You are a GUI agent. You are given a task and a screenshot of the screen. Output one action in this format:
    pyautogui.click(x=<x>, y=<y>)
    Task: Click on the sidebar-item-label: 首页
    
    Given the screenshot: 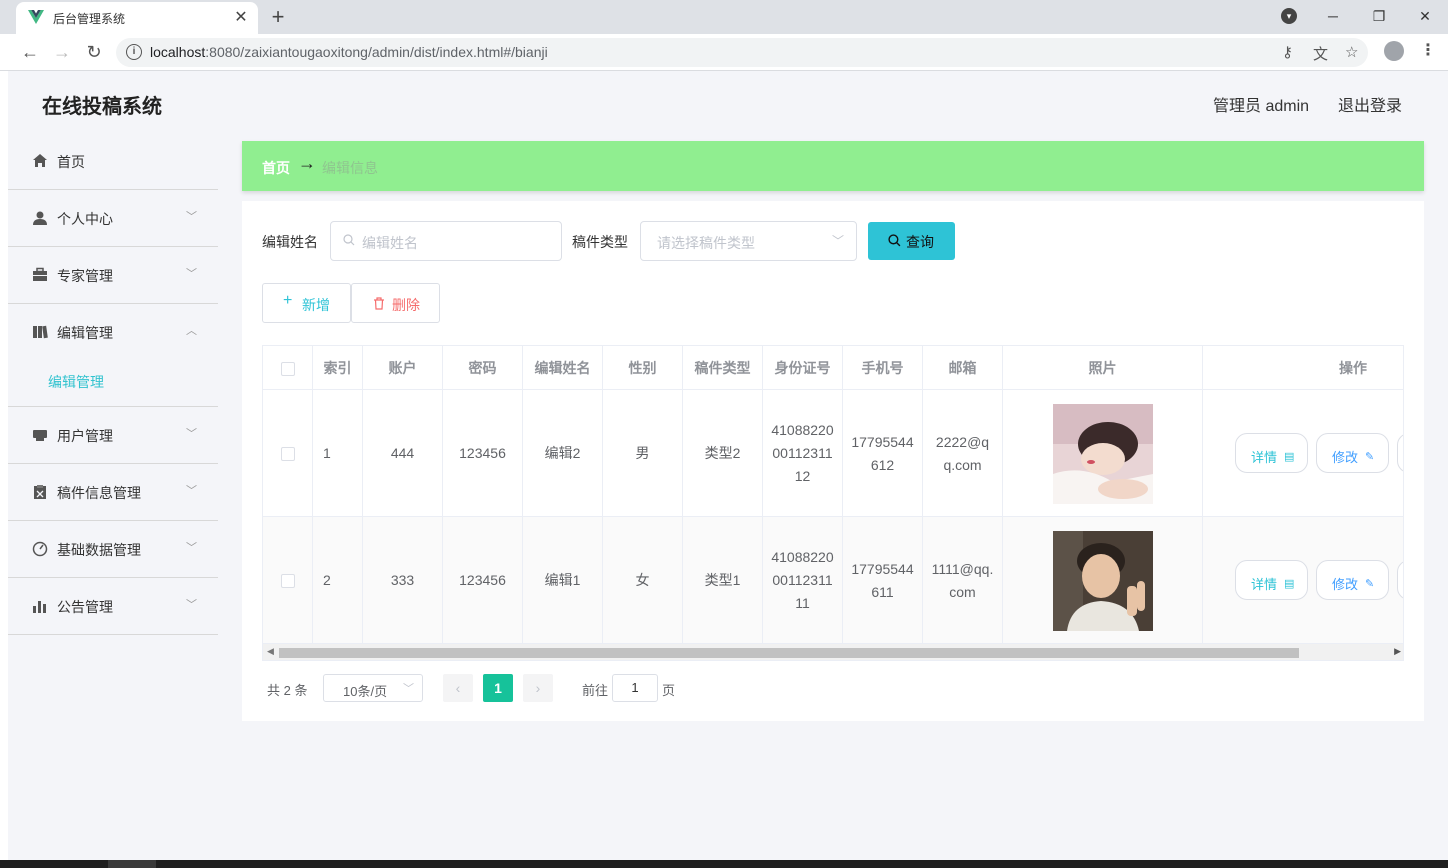 What is the action you would take?
    pyautogui.click(x=71, y=162)
    